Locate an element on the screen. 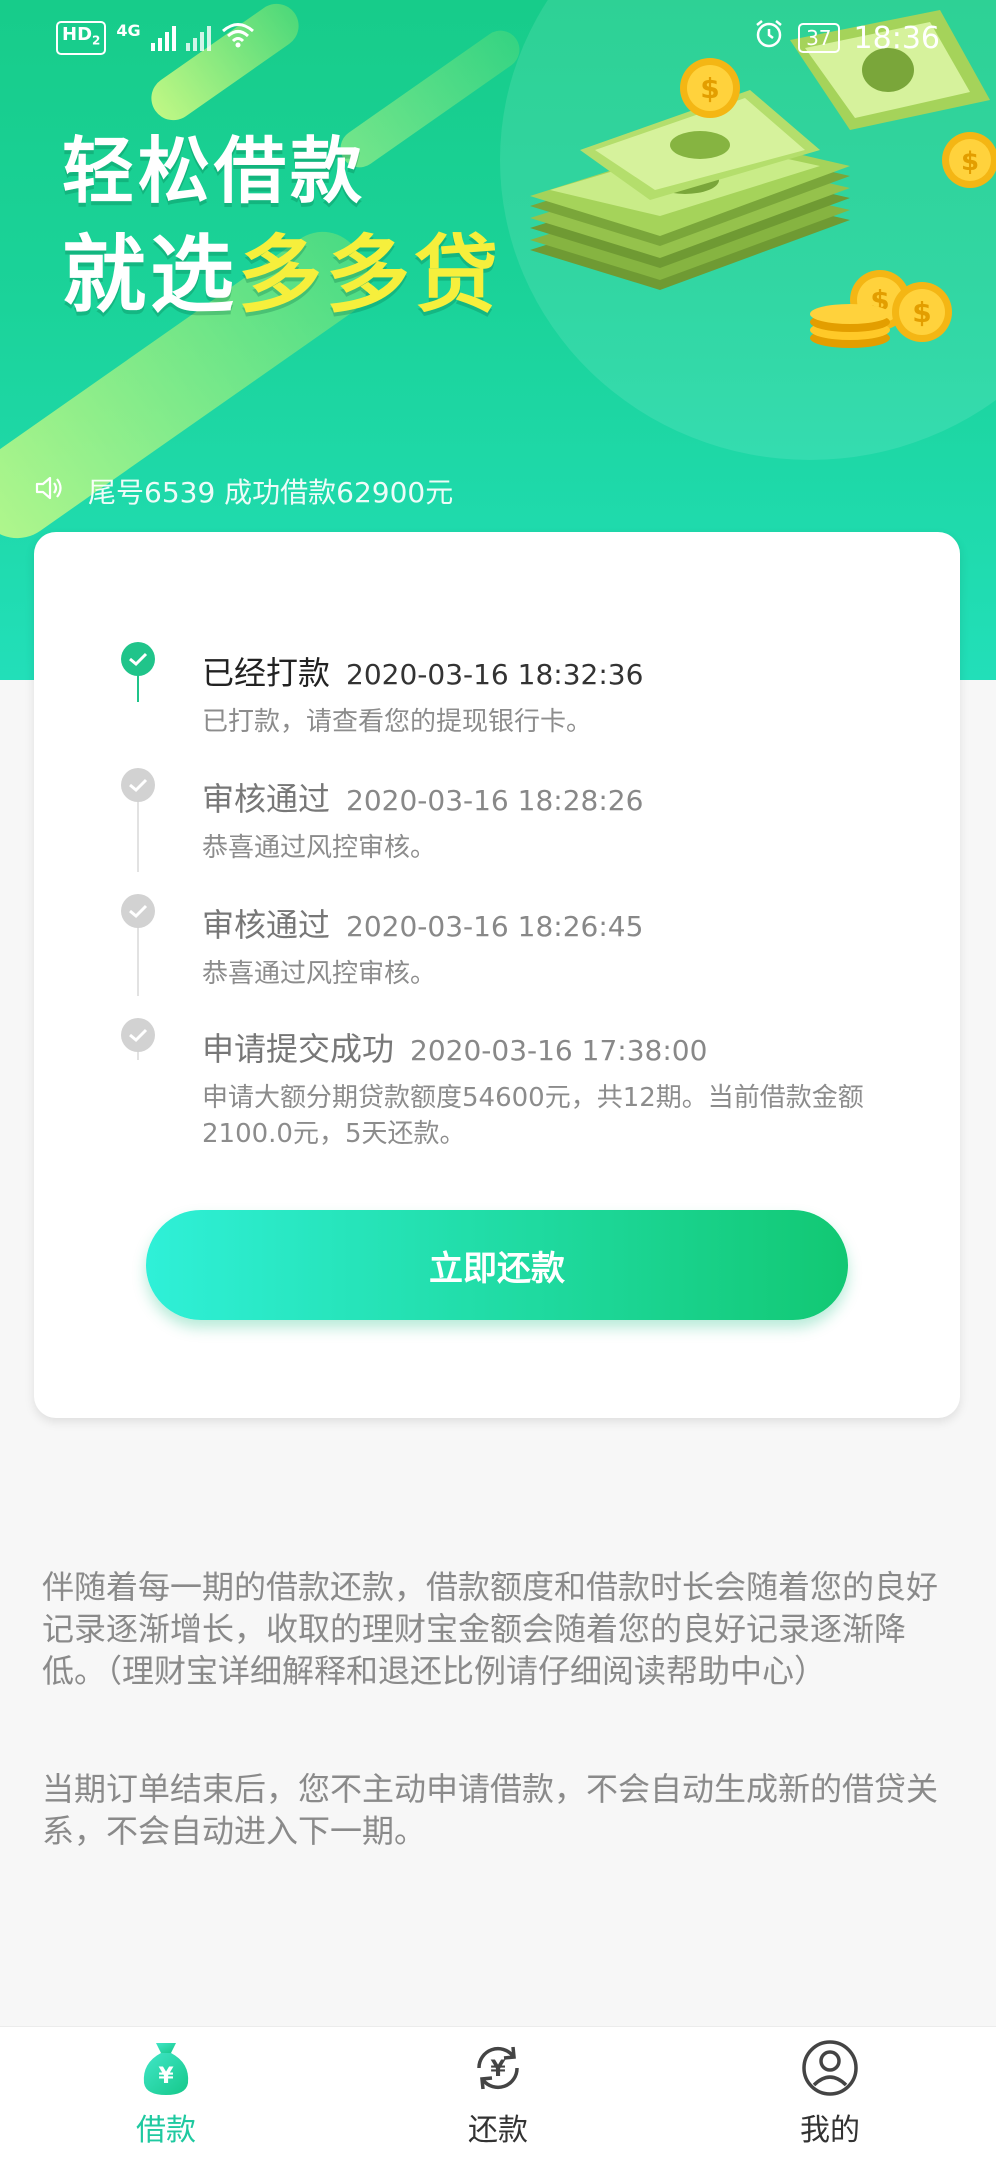  money-stack-icon is located at coordinates (690, 190).